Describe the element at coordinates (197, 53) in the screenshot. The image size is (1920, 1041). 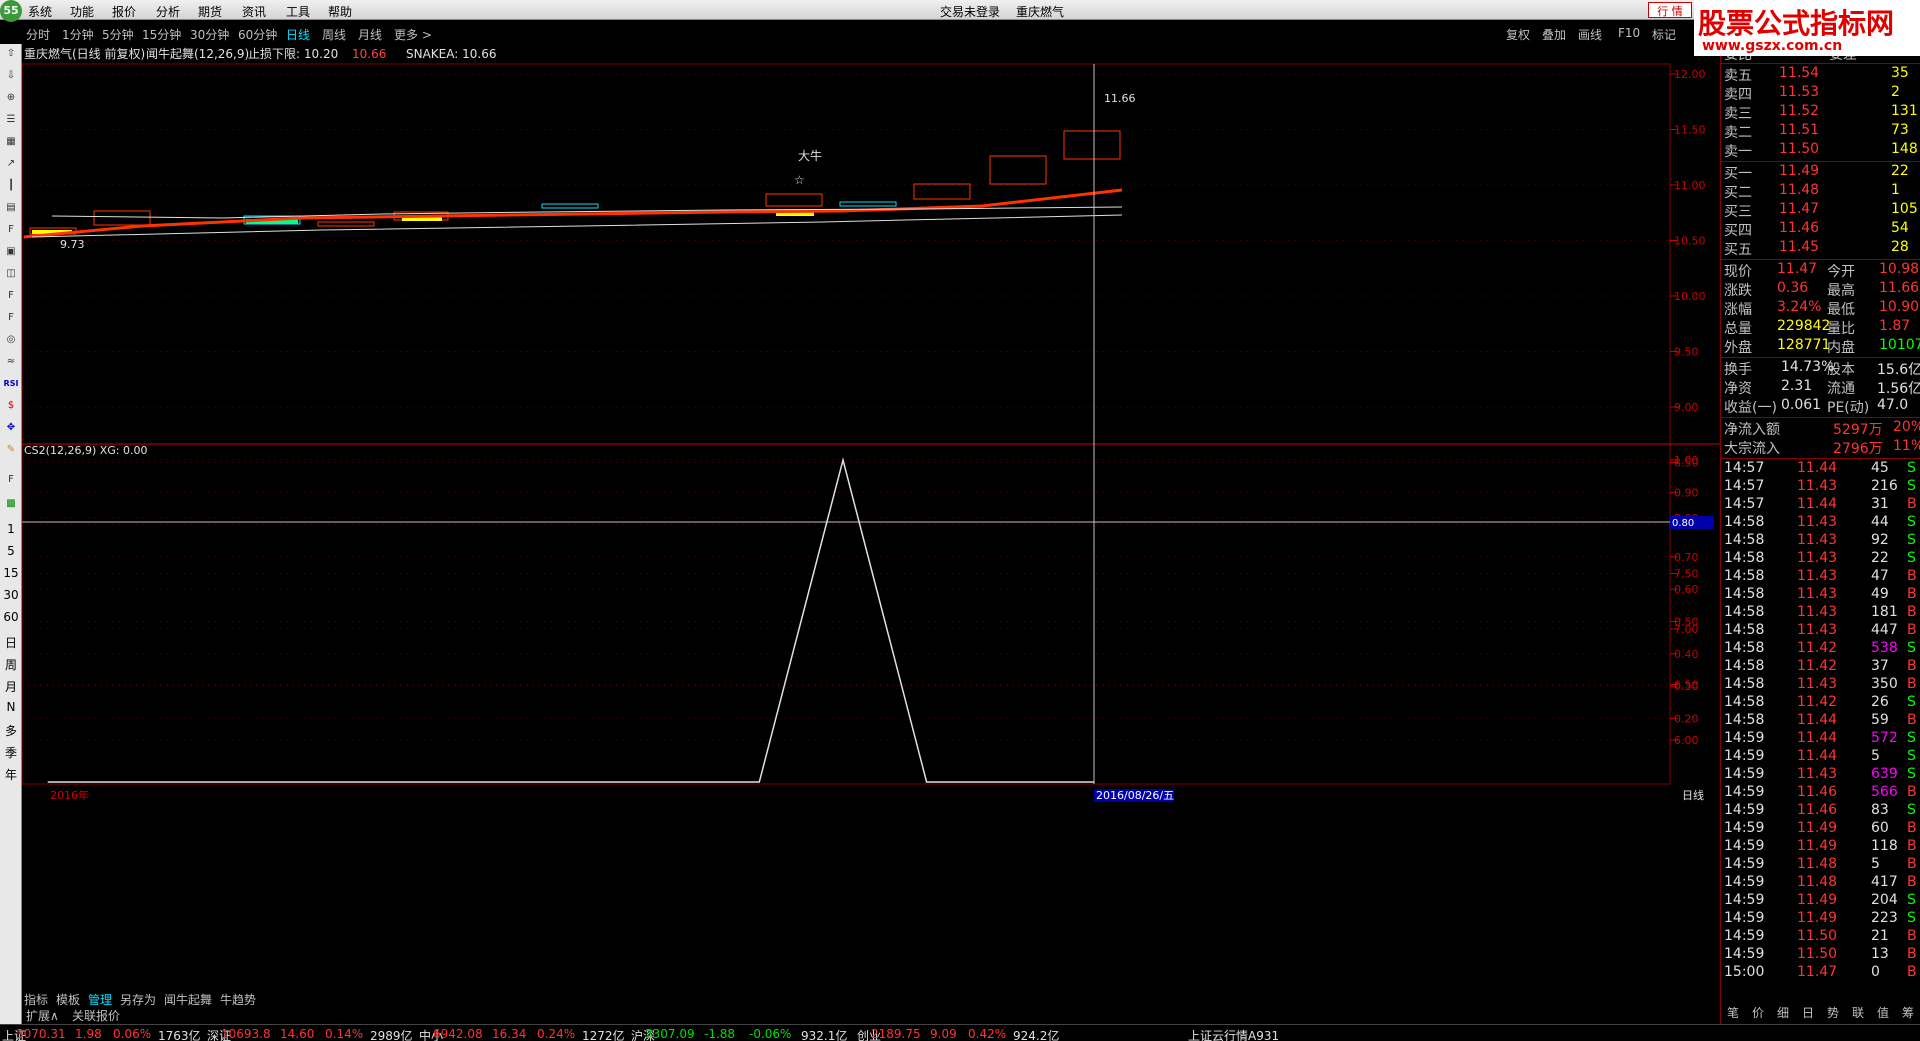
I see `indicator-label: 闻牛起舞(12,26,9)` at that location.